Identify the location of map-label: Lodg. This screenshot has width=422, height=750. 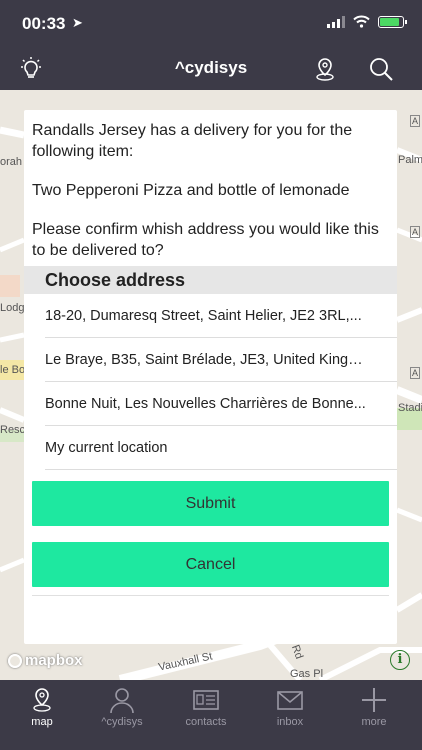
(12, 308).